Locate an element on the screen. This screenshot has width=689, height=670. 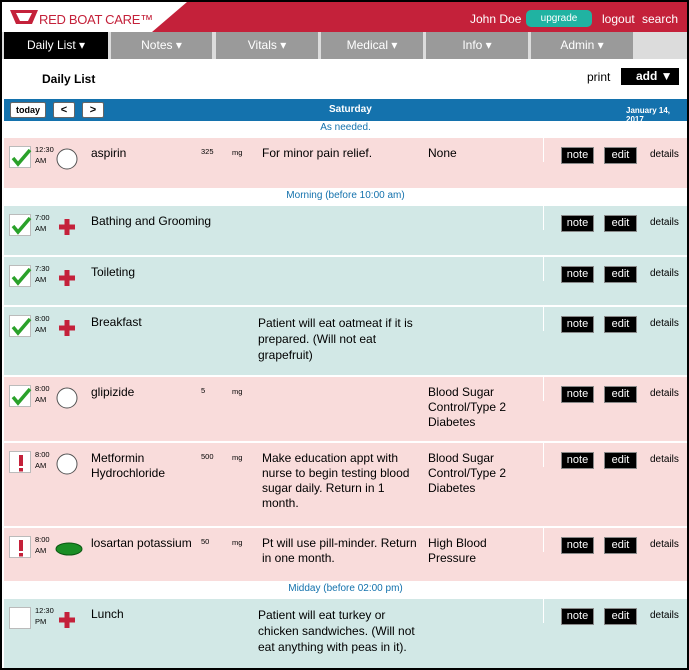
brand-logo: RED BOAT CARE™ is located at coordinates (102, 17).